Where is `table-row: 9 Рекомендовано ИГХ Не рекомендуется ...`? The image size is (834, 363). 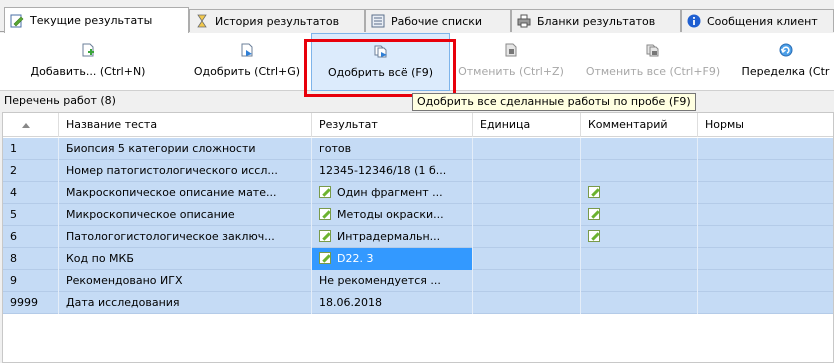
table-row: 9 Рекомендовано ИГХ Не рекомендуется ... is located at coordinates (418, 281).